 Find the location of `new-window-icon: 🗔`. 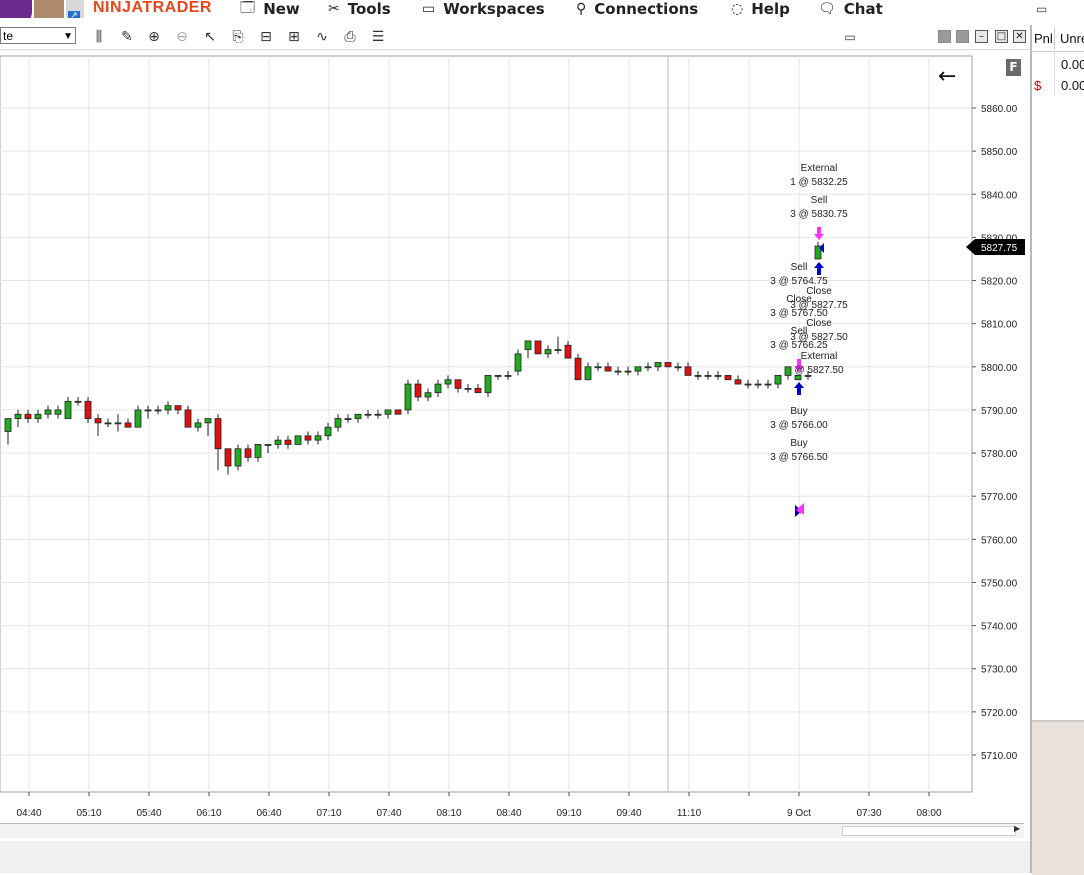

new-window-icon: 🗔 is located at coordinates (248, 8).